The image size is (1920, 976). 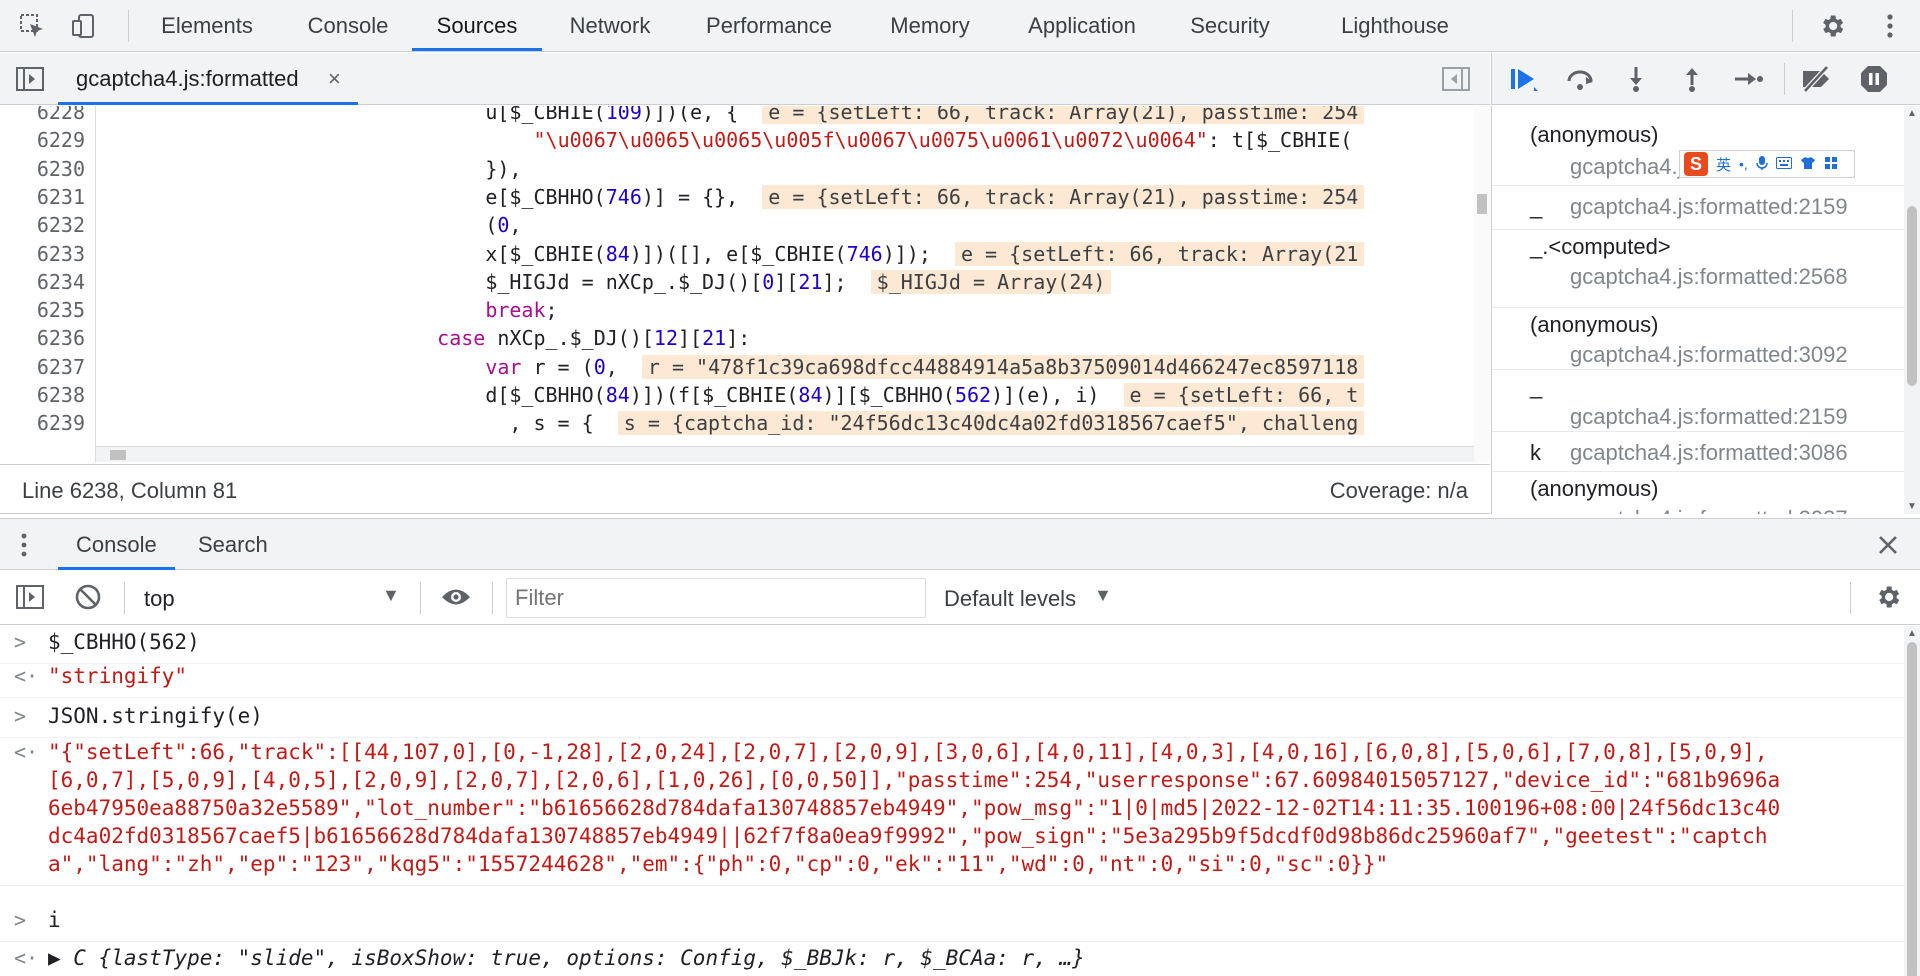 I want to click on tab-memory: Memory, so click(x=930, y=25).